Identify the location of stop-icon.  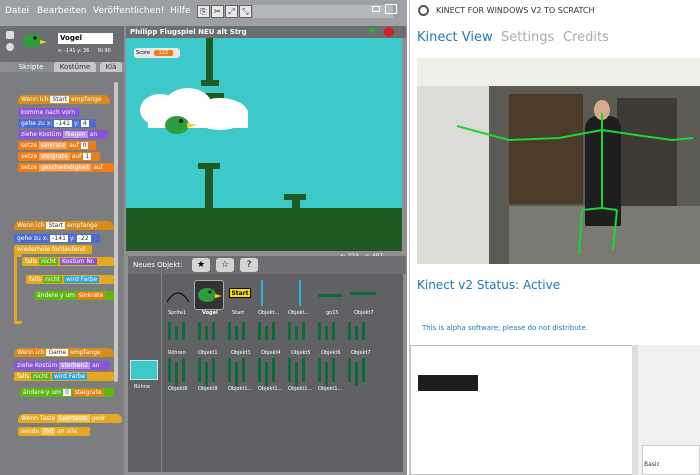
(389, 32).